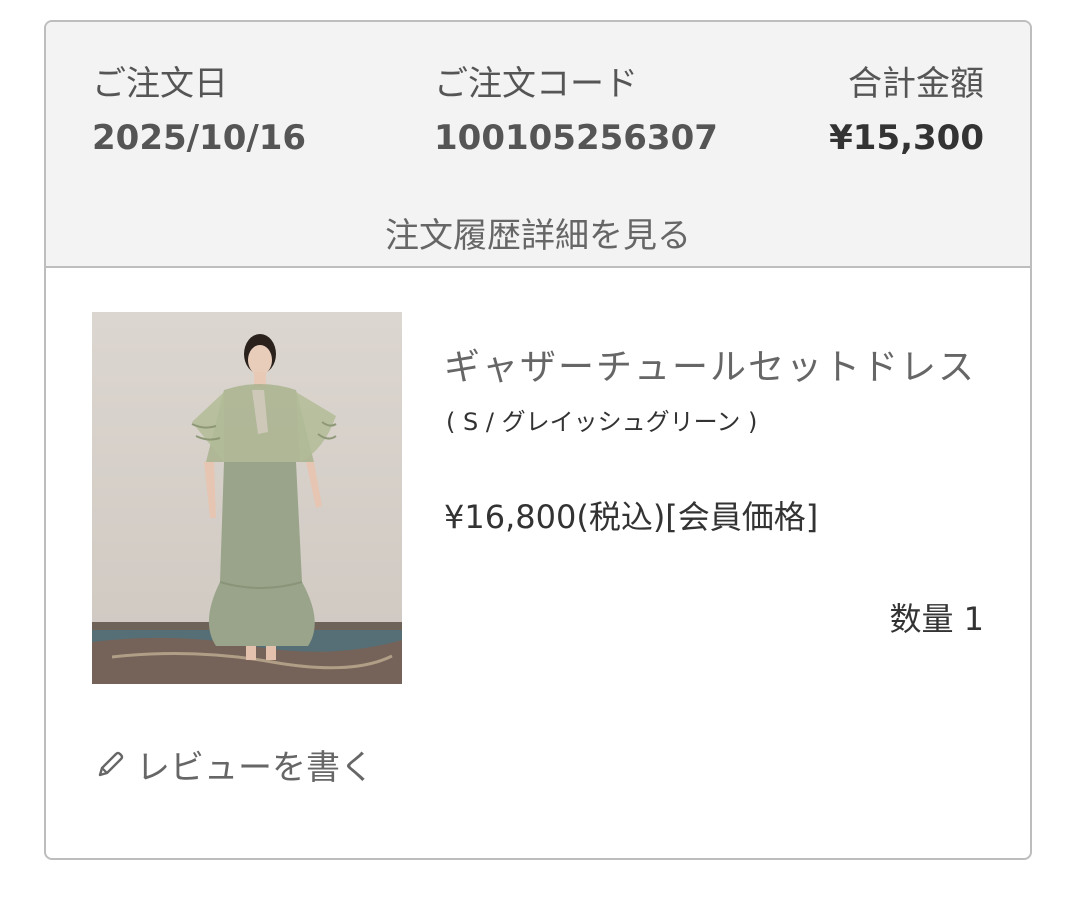 The width and height of the screenshot is (1080, 900). I want to click on dress-photo-icon, so click(247, 498).